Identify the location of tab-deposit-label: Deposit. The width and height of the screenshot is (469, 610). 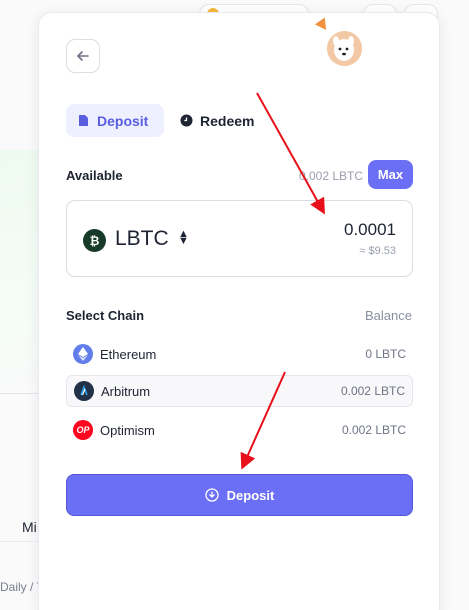
(123, 120).